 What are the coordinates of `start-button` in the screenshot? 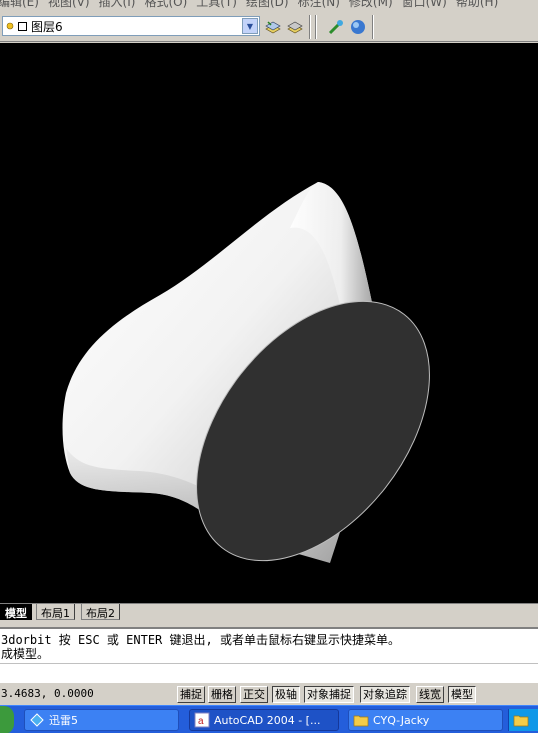 It's located at (7, 719).